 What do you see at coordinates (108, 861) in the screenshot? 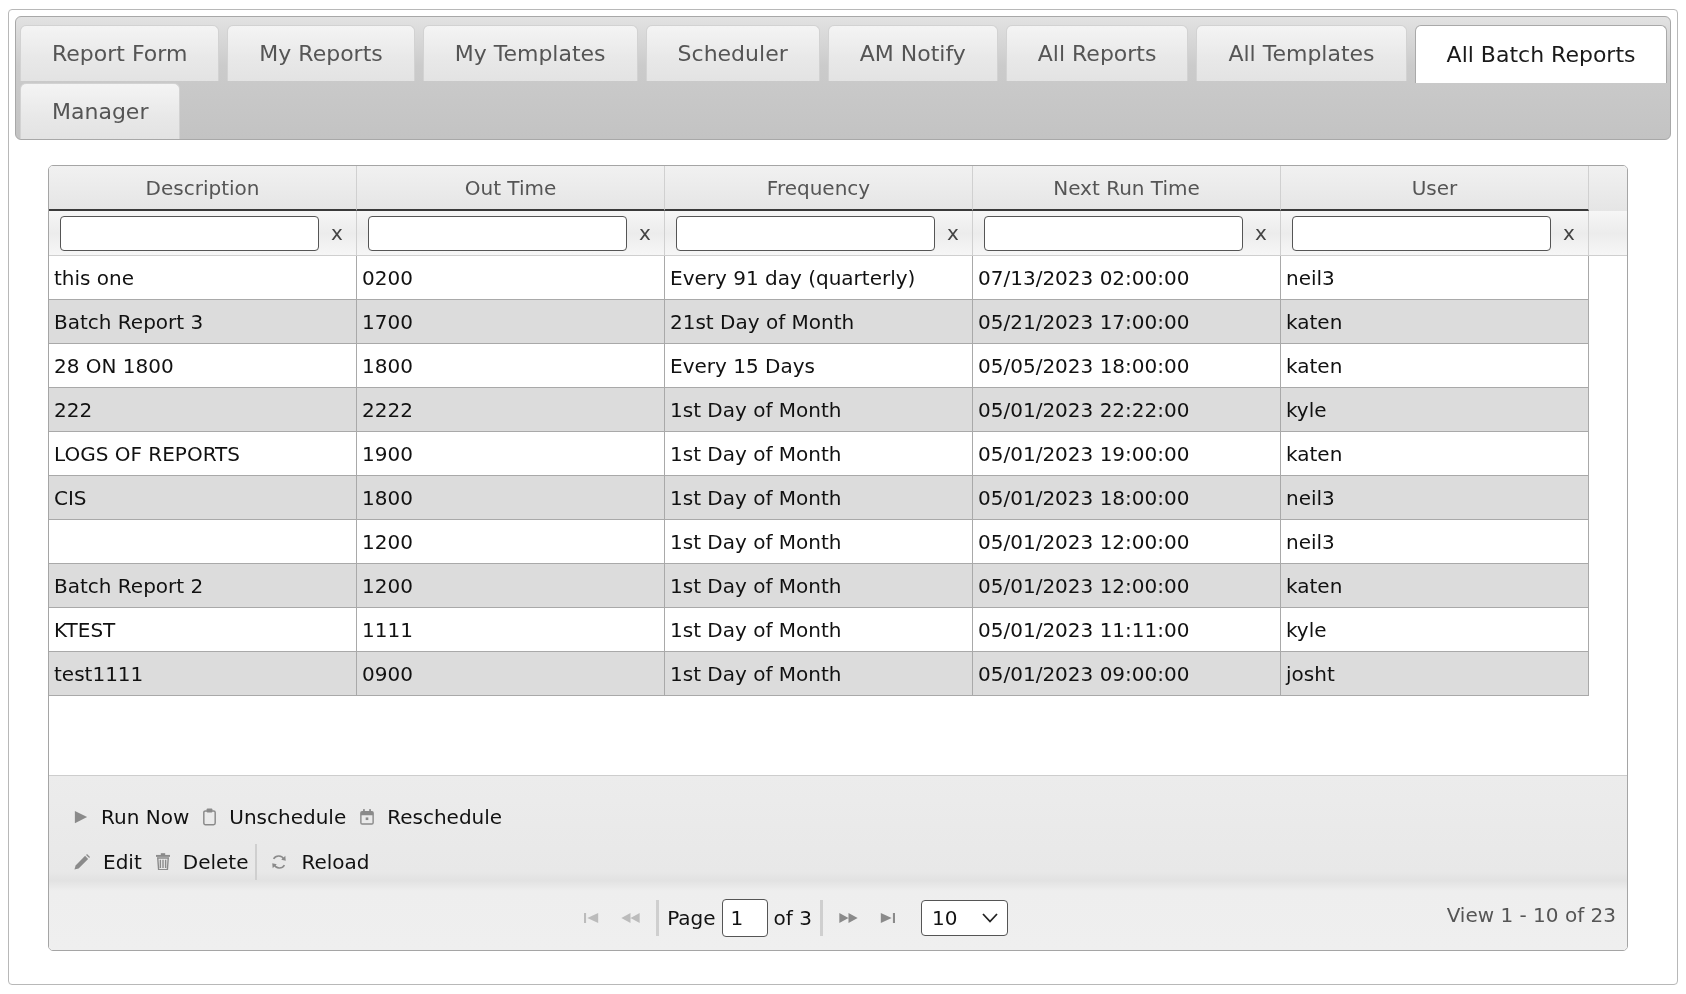
I see `edit-button: Edit` at bounding box center [108, 861].